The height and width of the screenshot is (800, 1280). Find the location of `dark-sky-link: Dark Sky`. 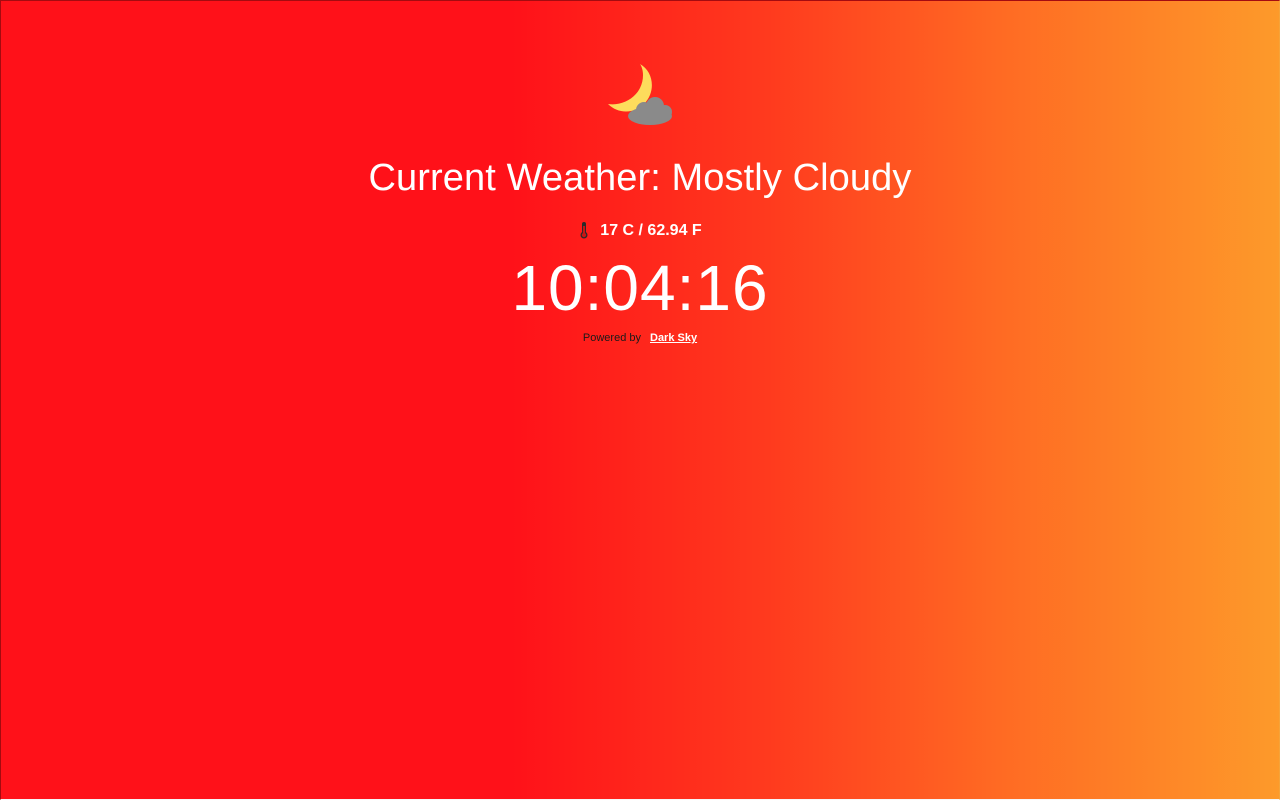

dark-sky-link: Dark Sky is located at coordinates (673, 338).